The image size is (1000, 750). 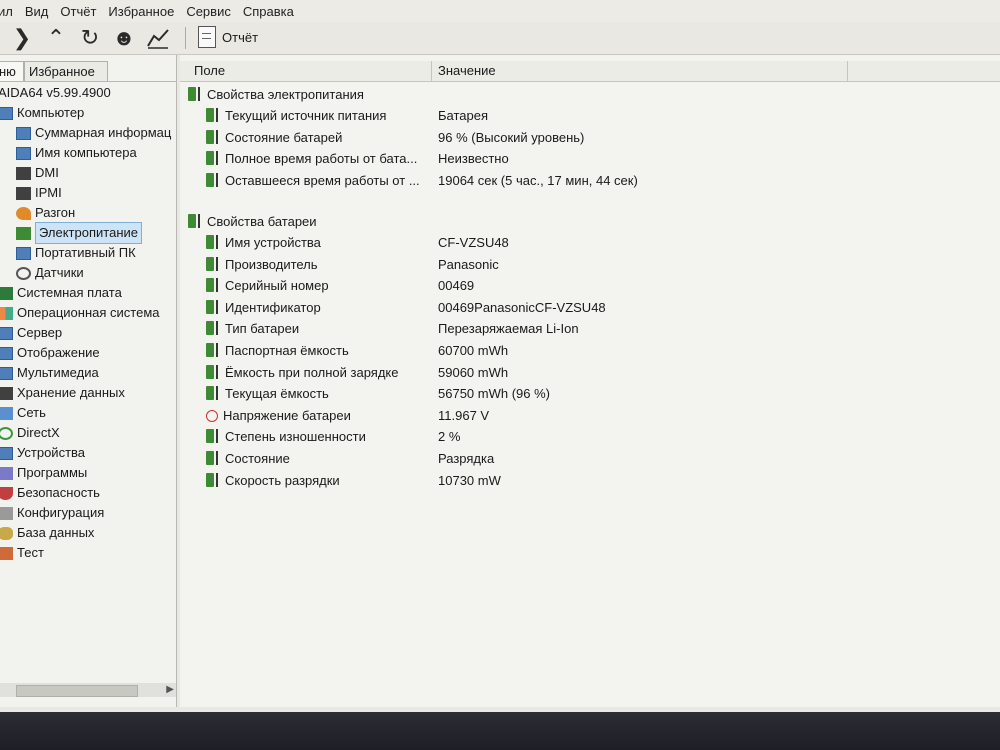 I want to click on scroll-right-icon: ▶, so click(x=170, y=690).